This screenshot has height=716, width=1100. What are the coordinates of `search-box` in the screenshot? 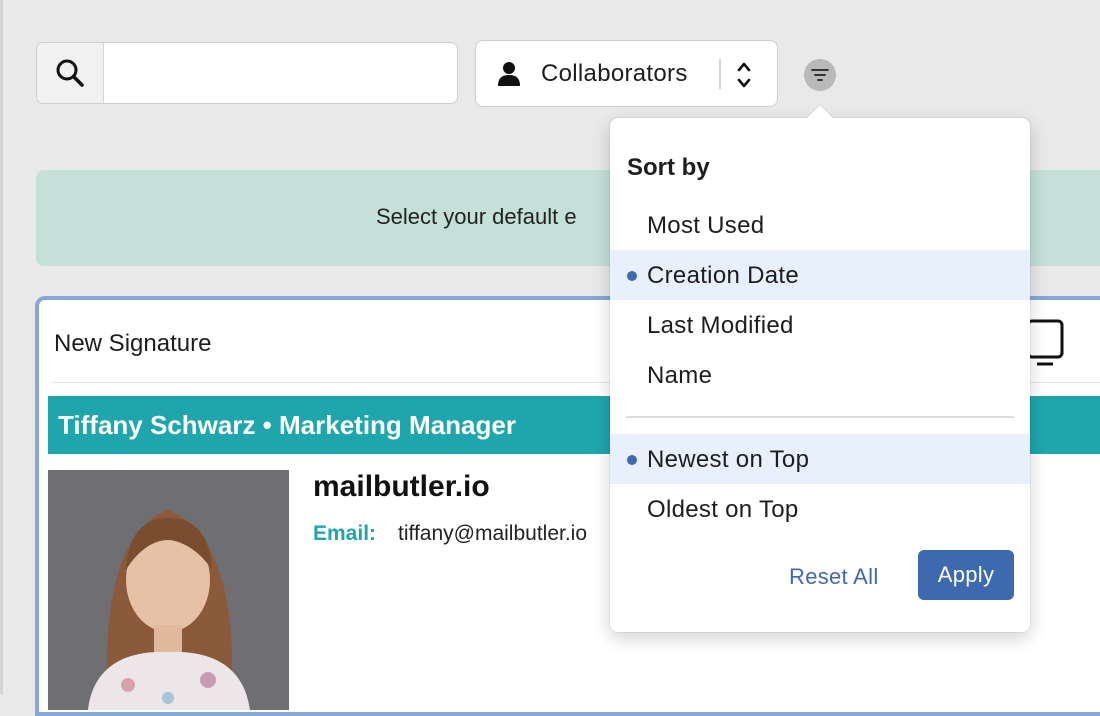 It's located at (247, 73).